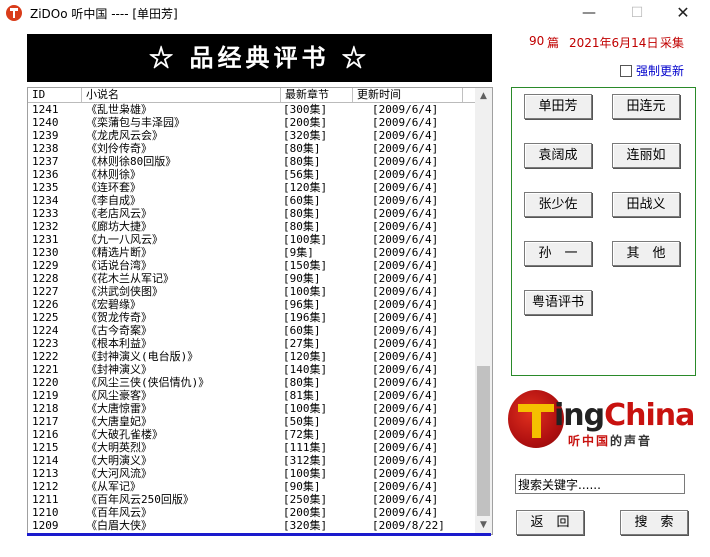 The height and width of the screenshot is (557, 710). Describe the element at coordinates (355, 13) in the screenshot. I see `title-bar: ZiDOo 听中国 ---- [单田芳] — ☐ ✕` at that location.